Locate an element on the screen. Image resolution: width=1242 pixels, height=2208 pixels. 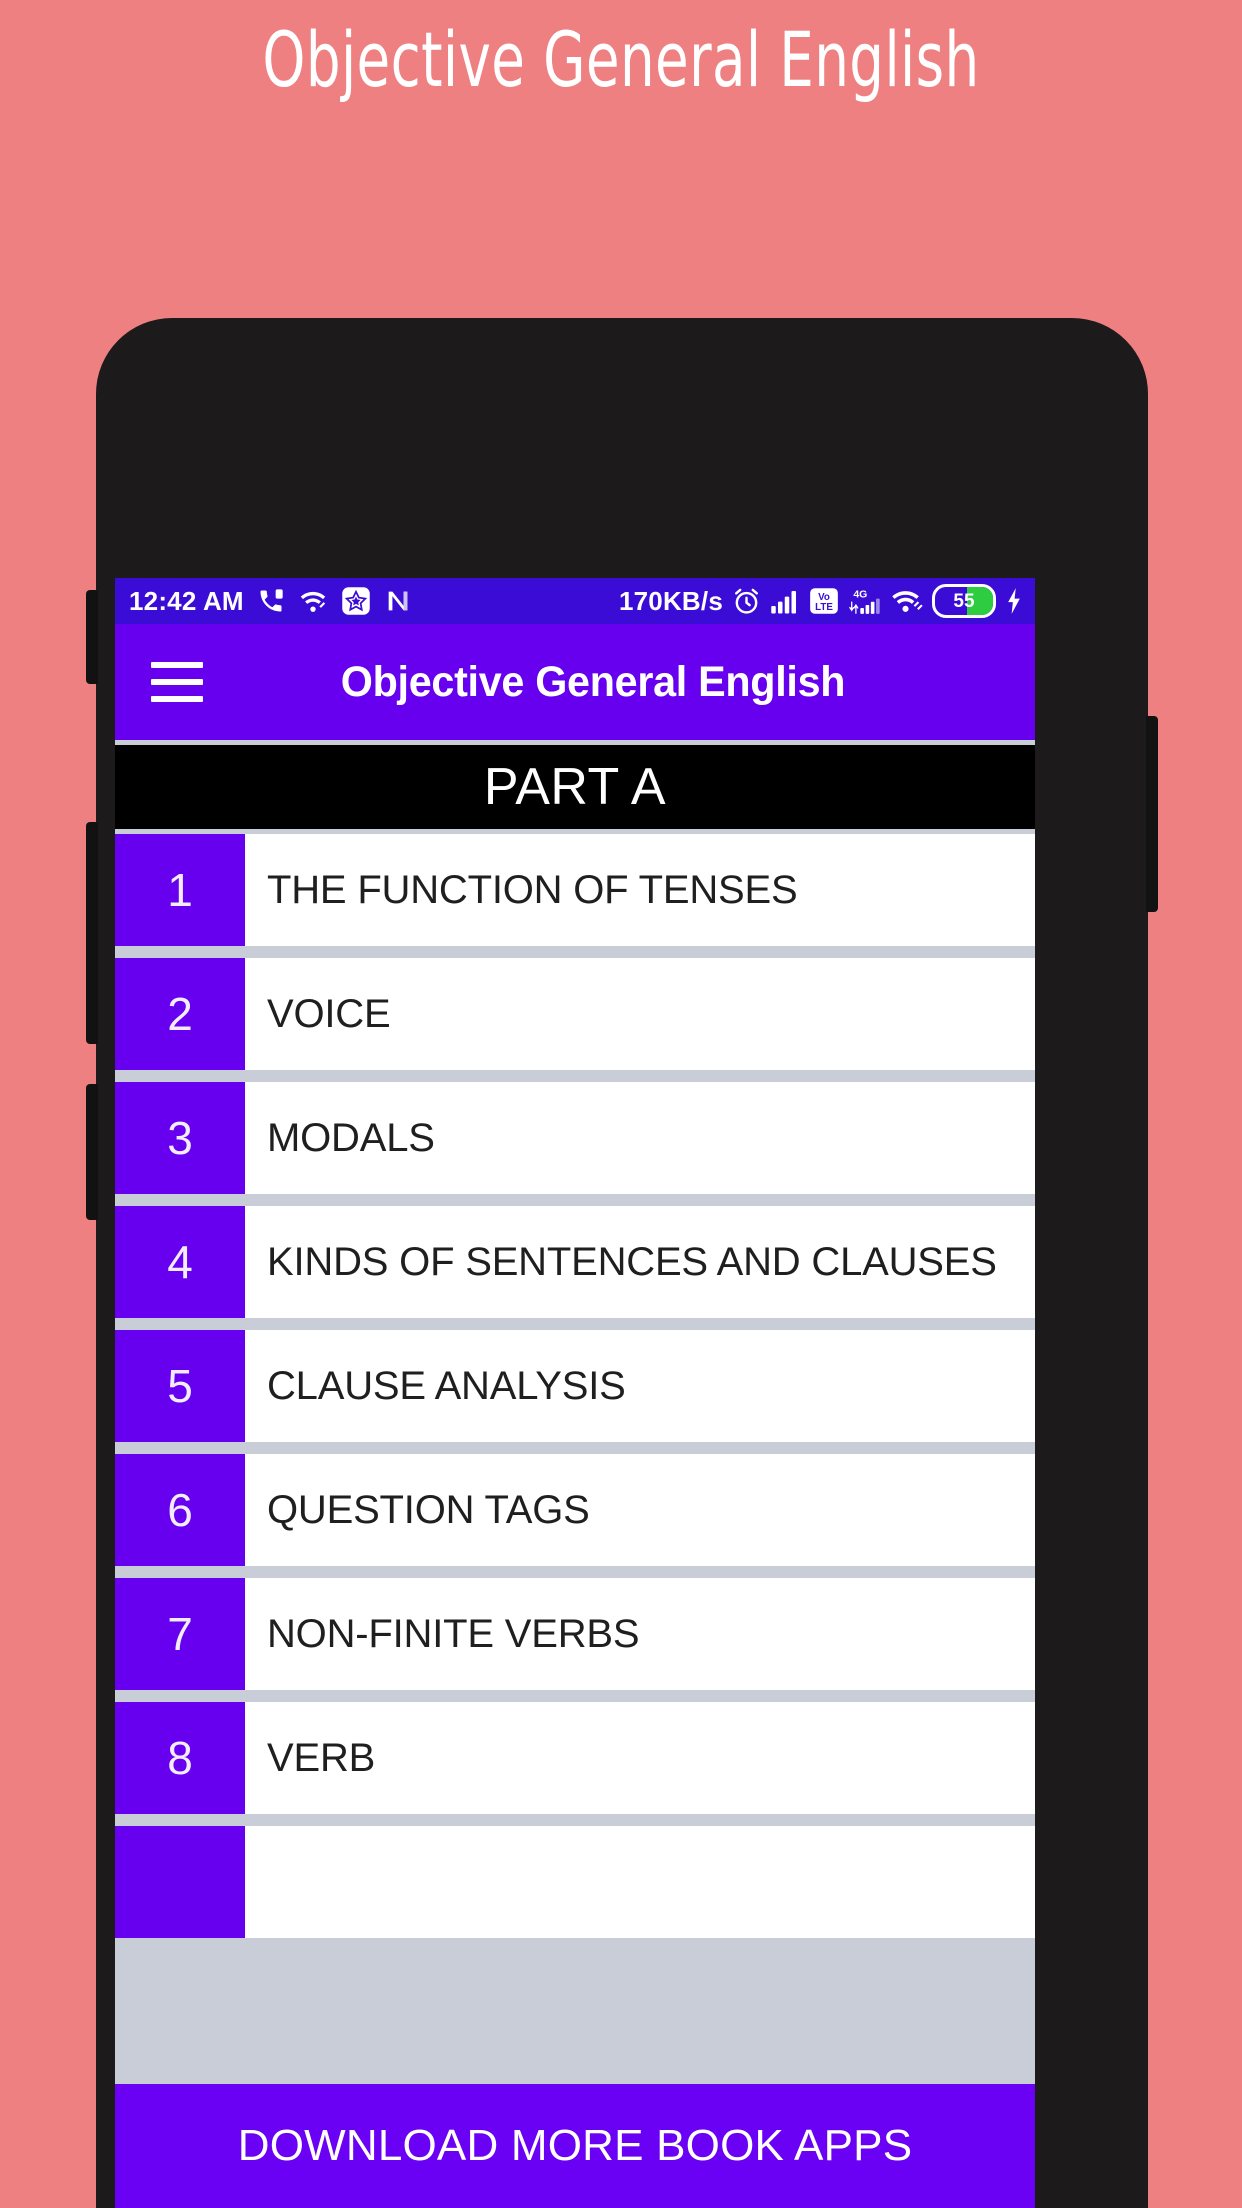
chapter-number is located at coordinates (180, 1882).